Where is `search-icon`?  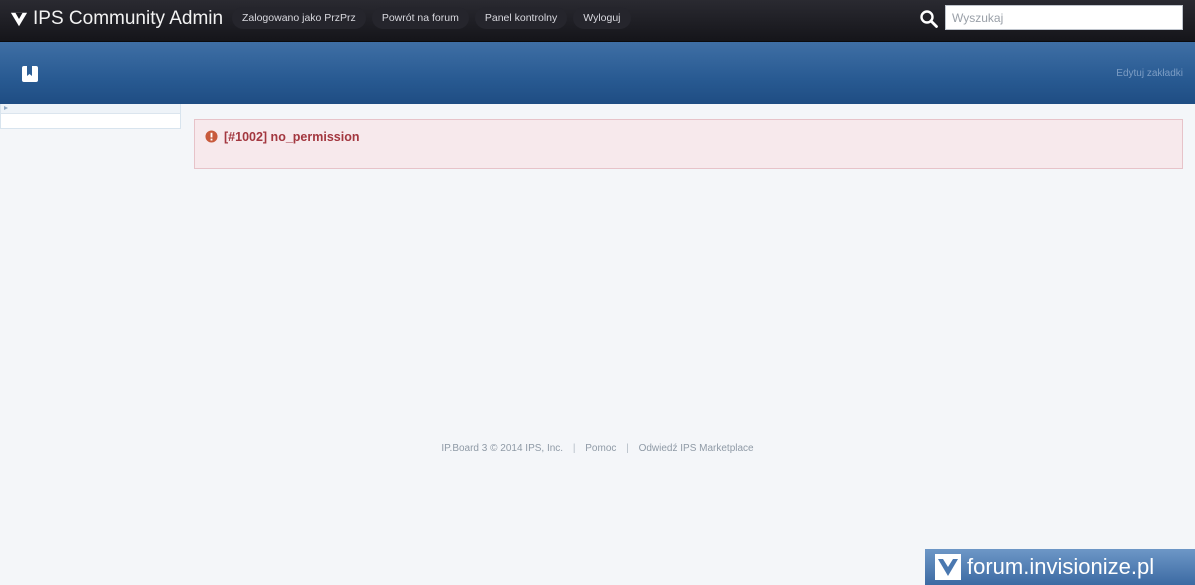 search-icon is located at coordinates (929, 19).